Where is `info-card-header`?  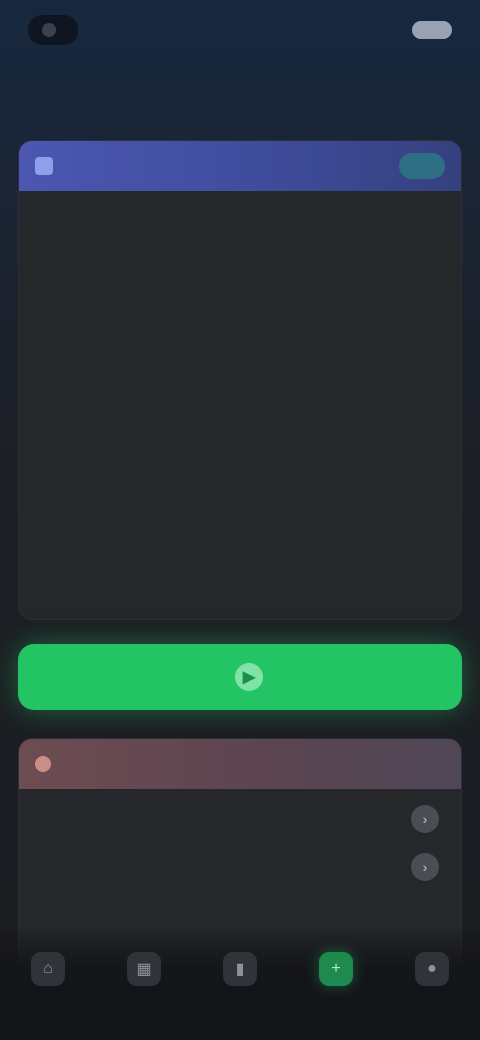
info-card-header is located at coordinates (240, 166).